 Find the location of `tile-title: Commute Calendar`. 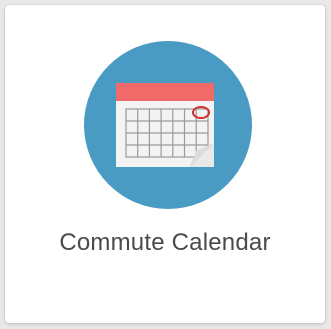

tile-title: Commute Calendar is located at coordinates (165, 242).